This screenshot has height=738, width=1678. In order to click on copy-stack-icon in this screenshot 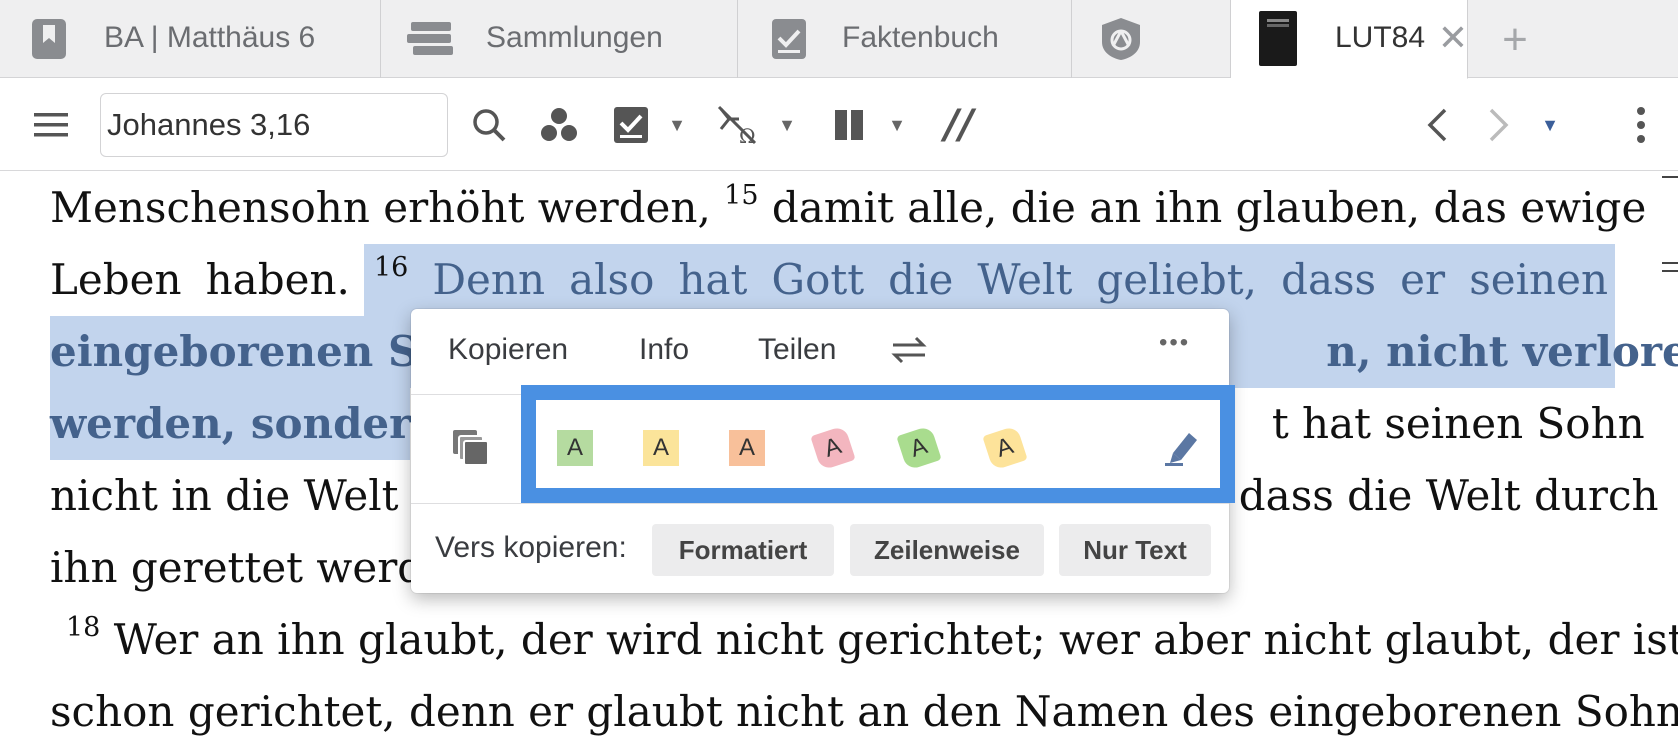, I will do `click(470, 449)`.